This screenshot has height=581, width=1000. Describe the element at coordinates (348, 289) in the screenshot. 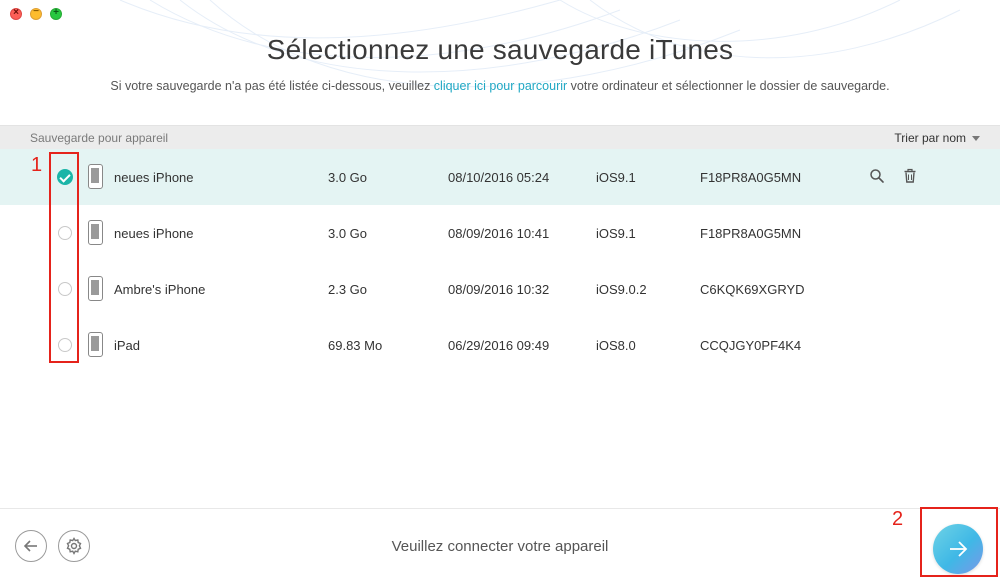

I see `backup-size: 2.3 Go` at that location.